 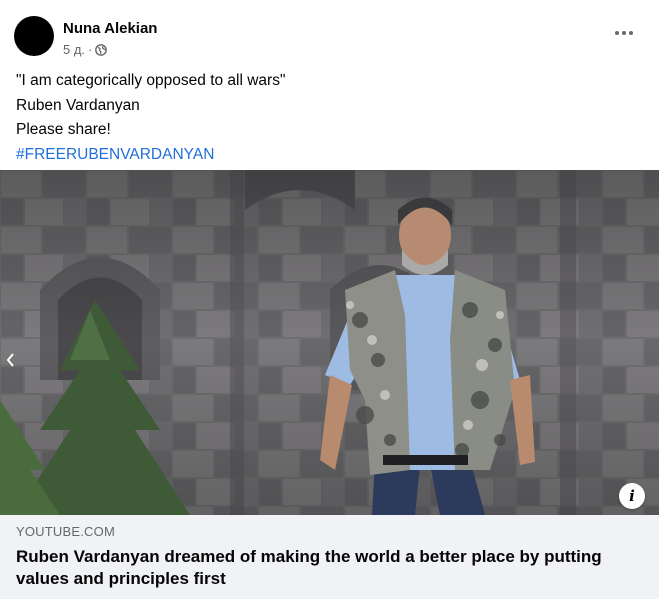 I want to click on post-line-quote: "I am categorically opposed to all wars", so click(x=151, y=80).